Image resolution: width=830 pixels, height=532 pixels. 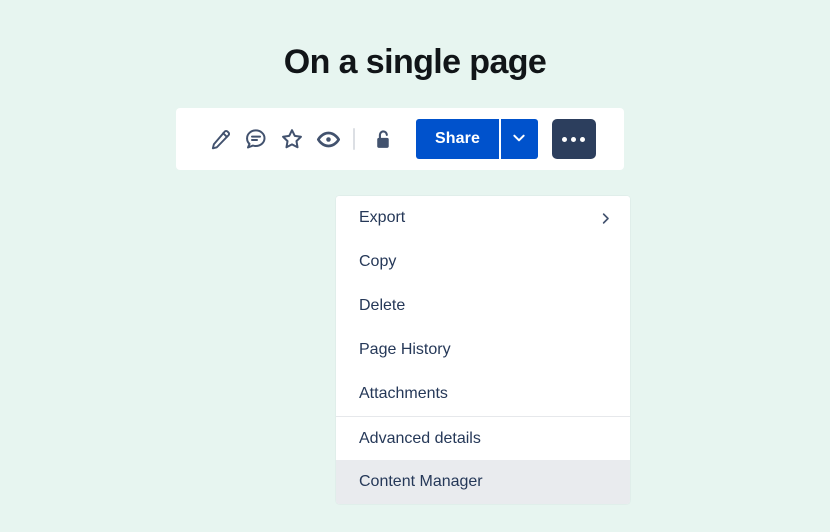 I want to click on menu-item-label: Page History, so click(x=405, y=349).